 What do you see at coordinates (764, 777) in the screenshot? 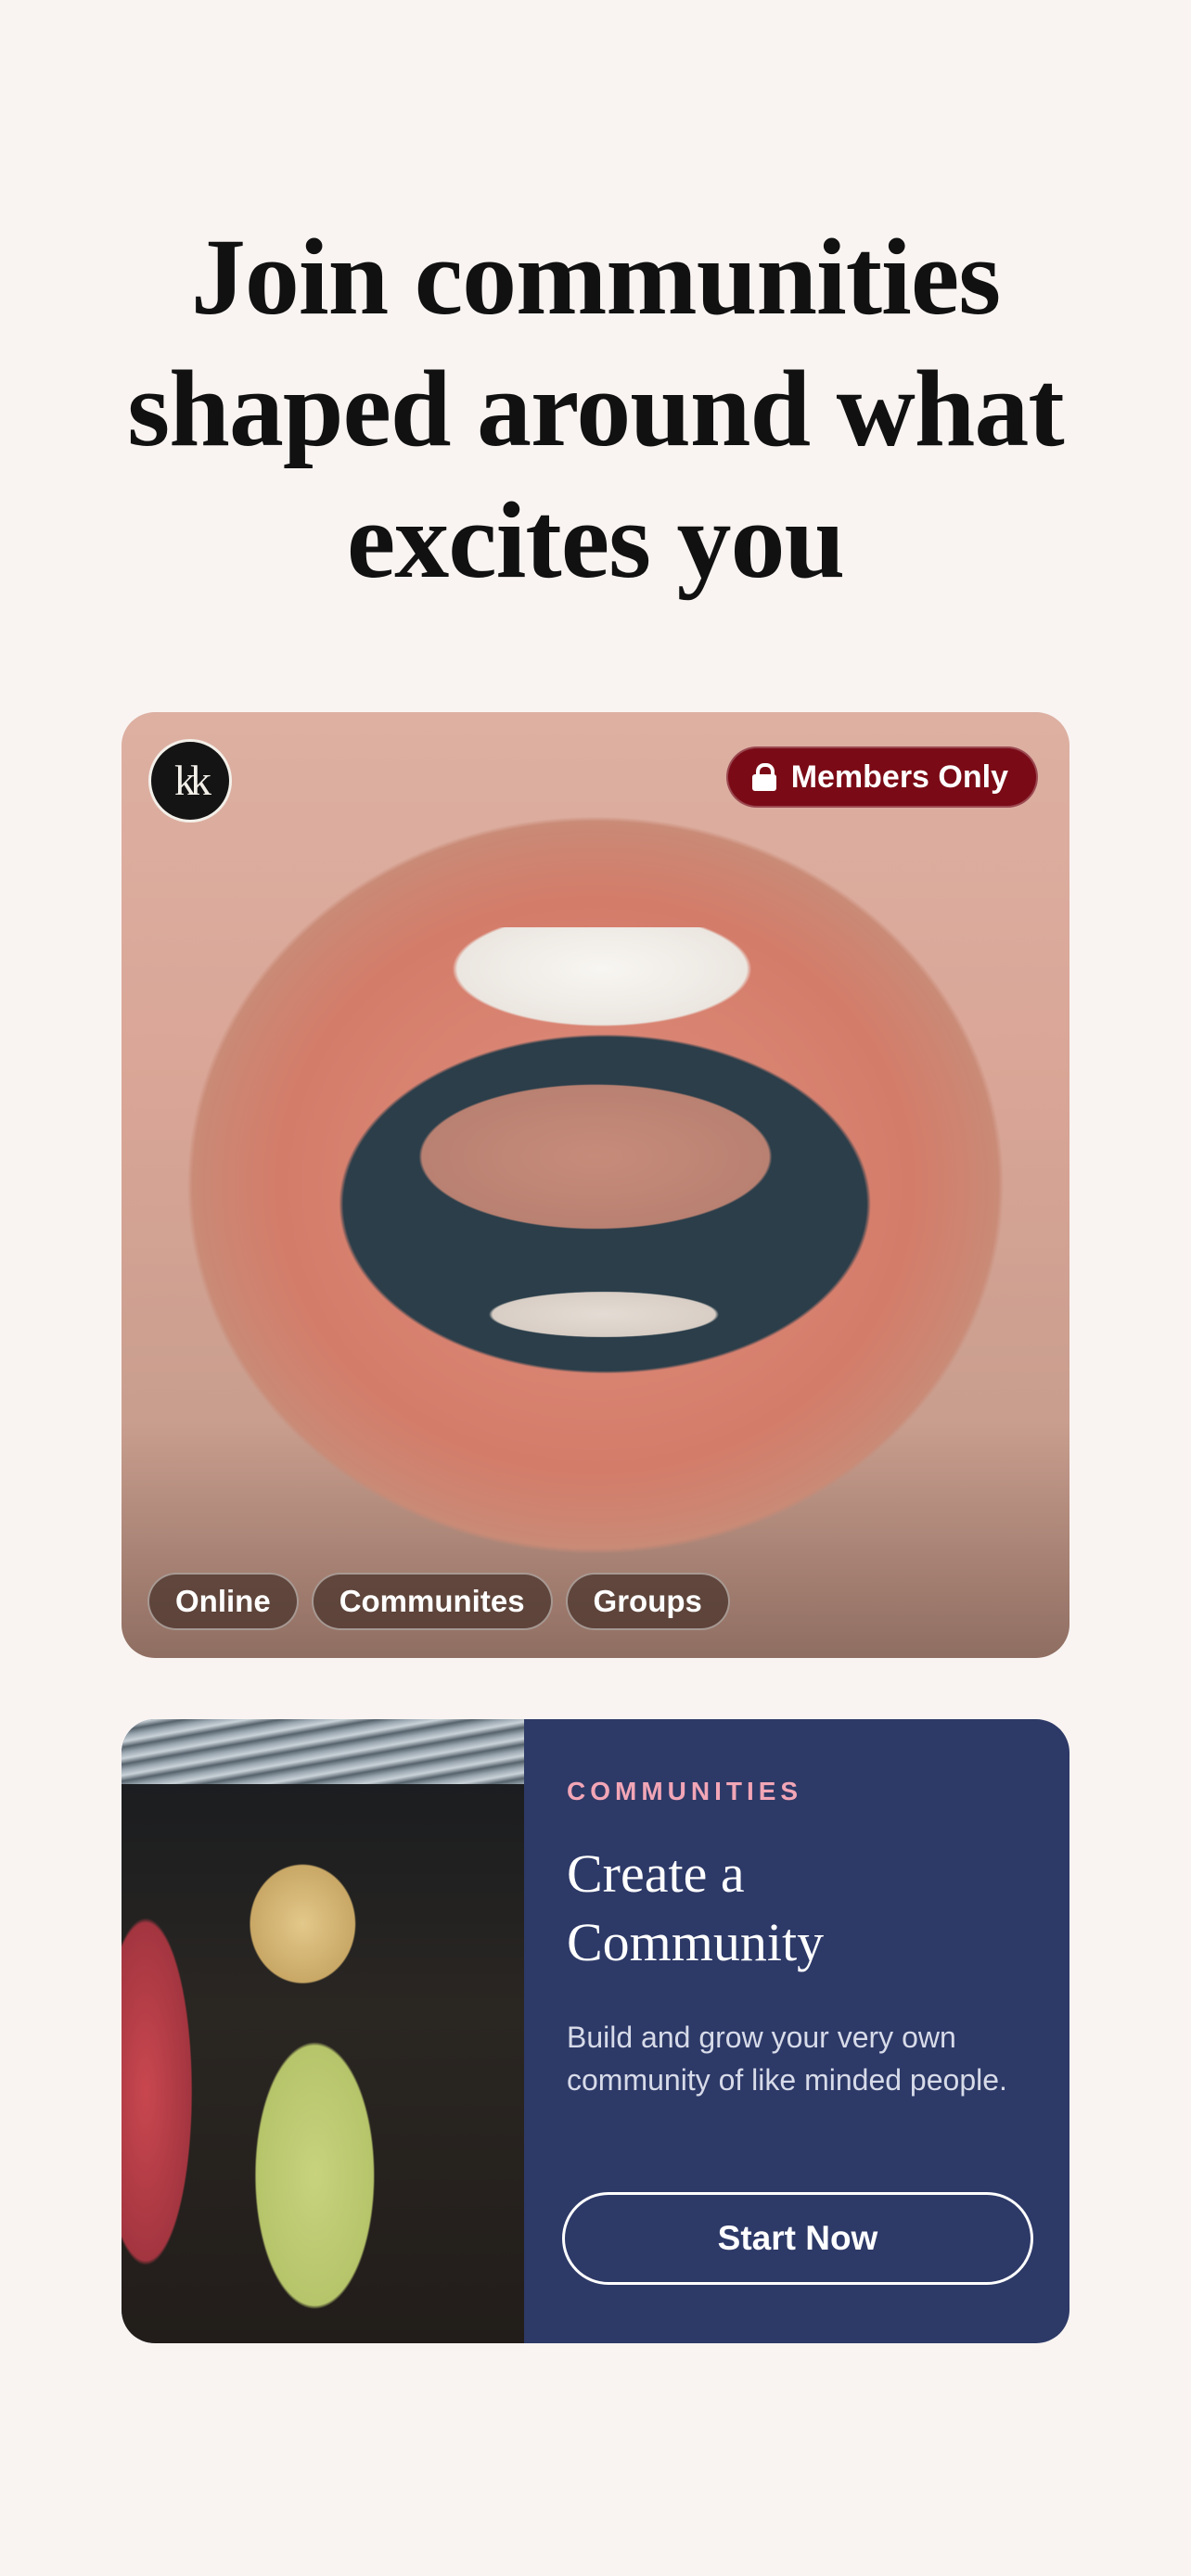
I see `lock-icon` at bounding box center [764, 777].